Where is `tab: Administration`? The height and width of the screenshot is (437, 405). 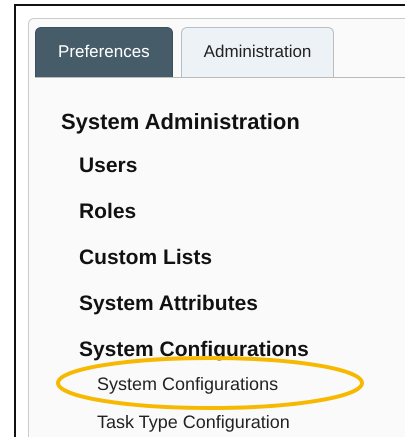
tab: Administration is located at coordinates (257, 52).